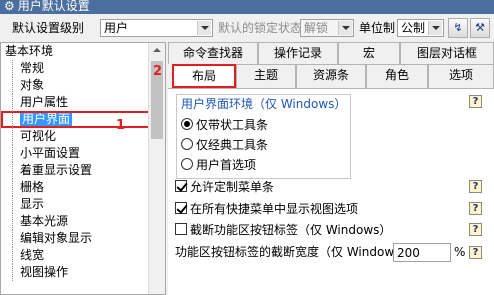 This screenshot has height=295, width=494. What do you see at coordinates (156, 28) in the screenshot?
I see `level-select: 用户` at bounding box center [156, 28].